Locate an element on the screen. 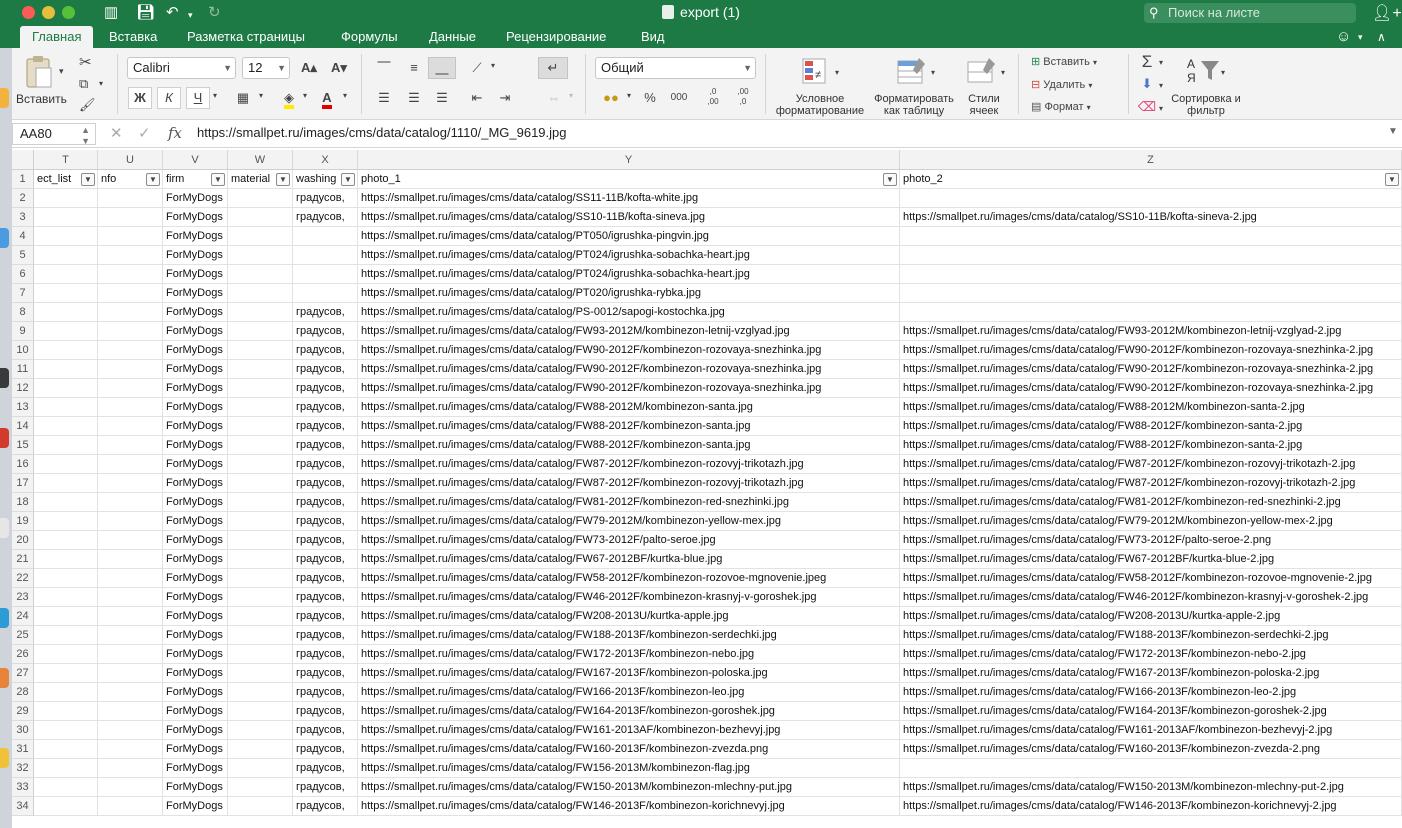 This screenshot has height=828, width=1402. name-box: AA80 ▲ ▼ is located at coordinates (54, 134).